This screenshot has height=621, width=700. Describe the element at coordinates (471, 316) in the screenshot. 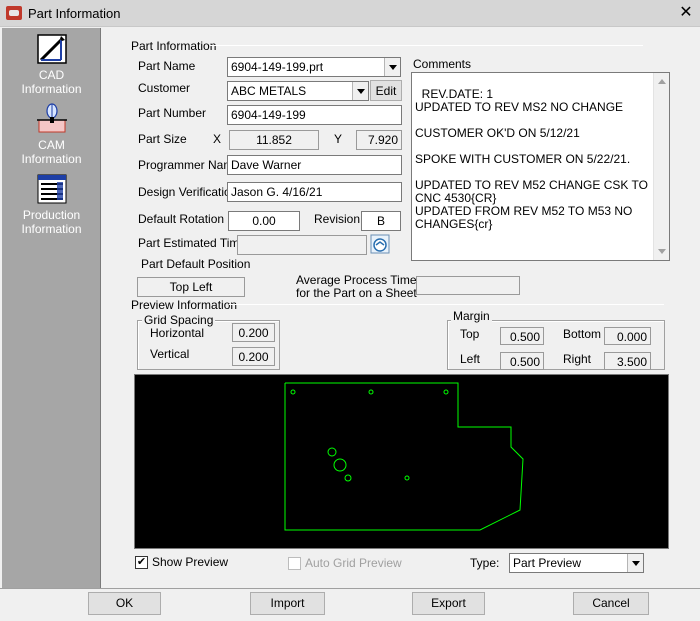

I see `margin-label: Margin` at that location.